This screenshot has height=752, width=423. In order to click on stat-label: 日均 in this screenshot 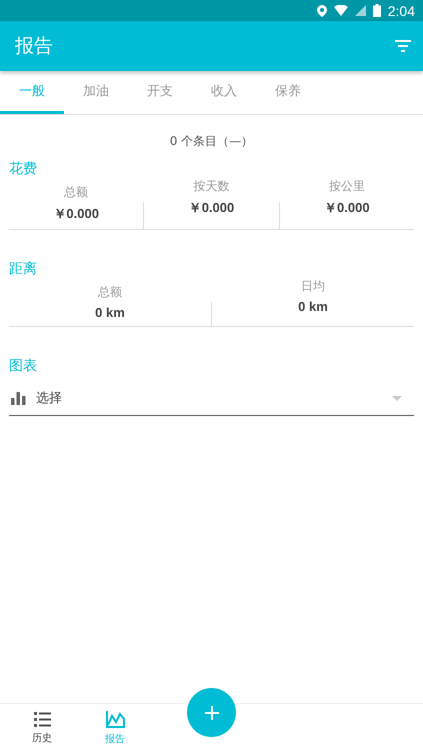, I will do `click(313, 286)`.